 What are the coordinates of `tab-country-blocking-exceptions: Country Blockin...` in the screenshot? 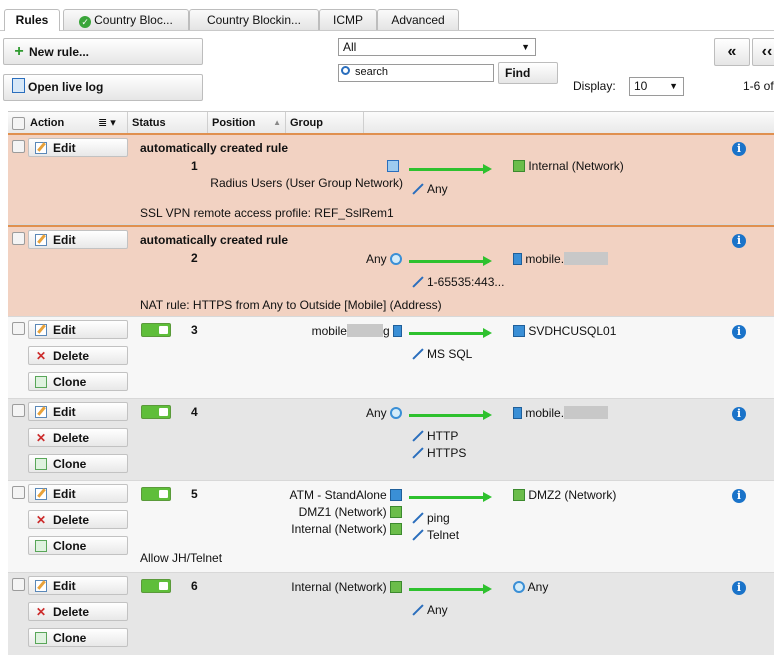 It's located at (254, 19).